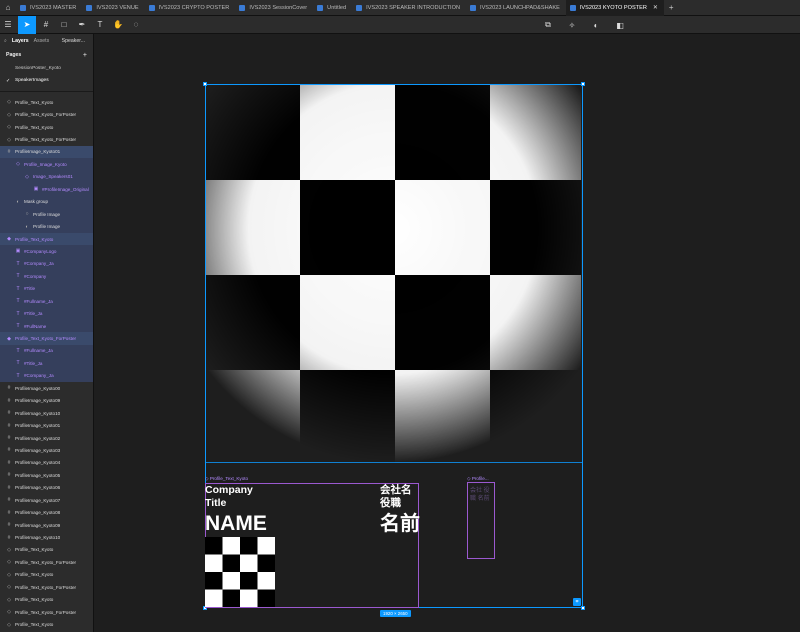 The image size is (800, 632). I want to click on comment-tool-icon: ◌, so click(136, 25).